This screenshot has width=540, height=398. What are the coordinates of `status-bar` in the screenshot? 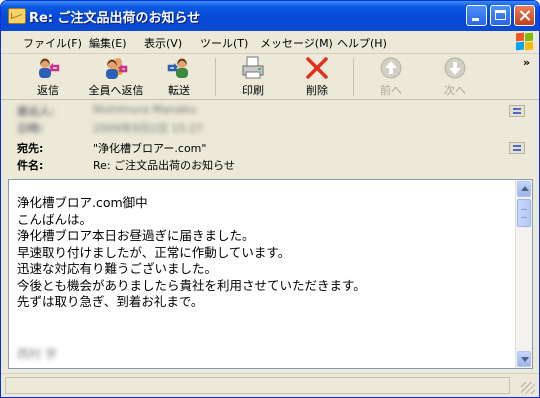 It's located at (270, 385).